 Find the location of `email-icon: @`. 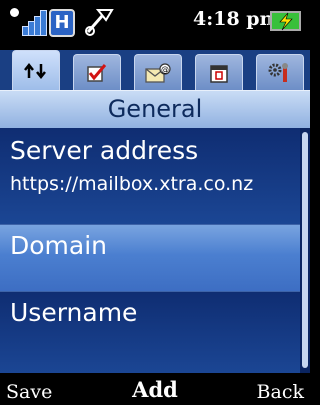

email-icon: @ is located at coordinates (158, 72).